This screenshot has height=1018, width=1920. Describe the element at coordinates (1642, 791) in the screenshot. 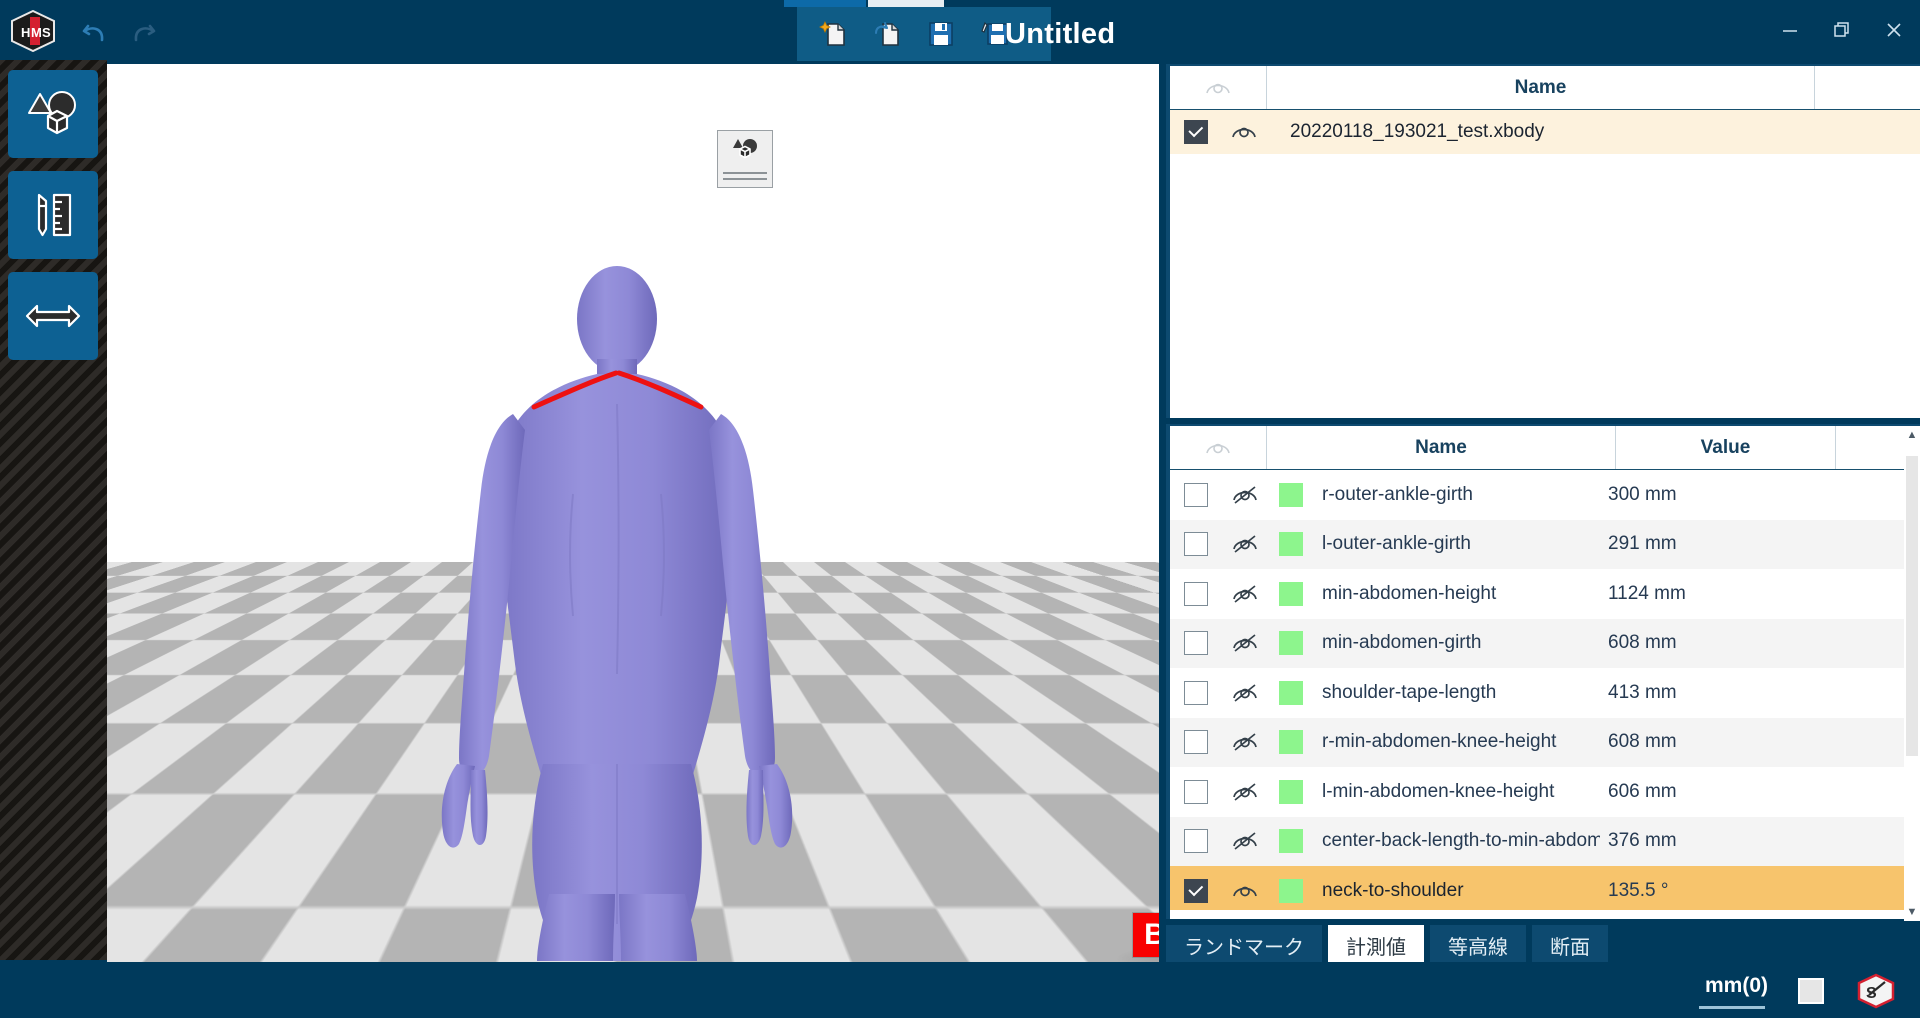

I see `measurement-row-value: 606 mm` at that location.